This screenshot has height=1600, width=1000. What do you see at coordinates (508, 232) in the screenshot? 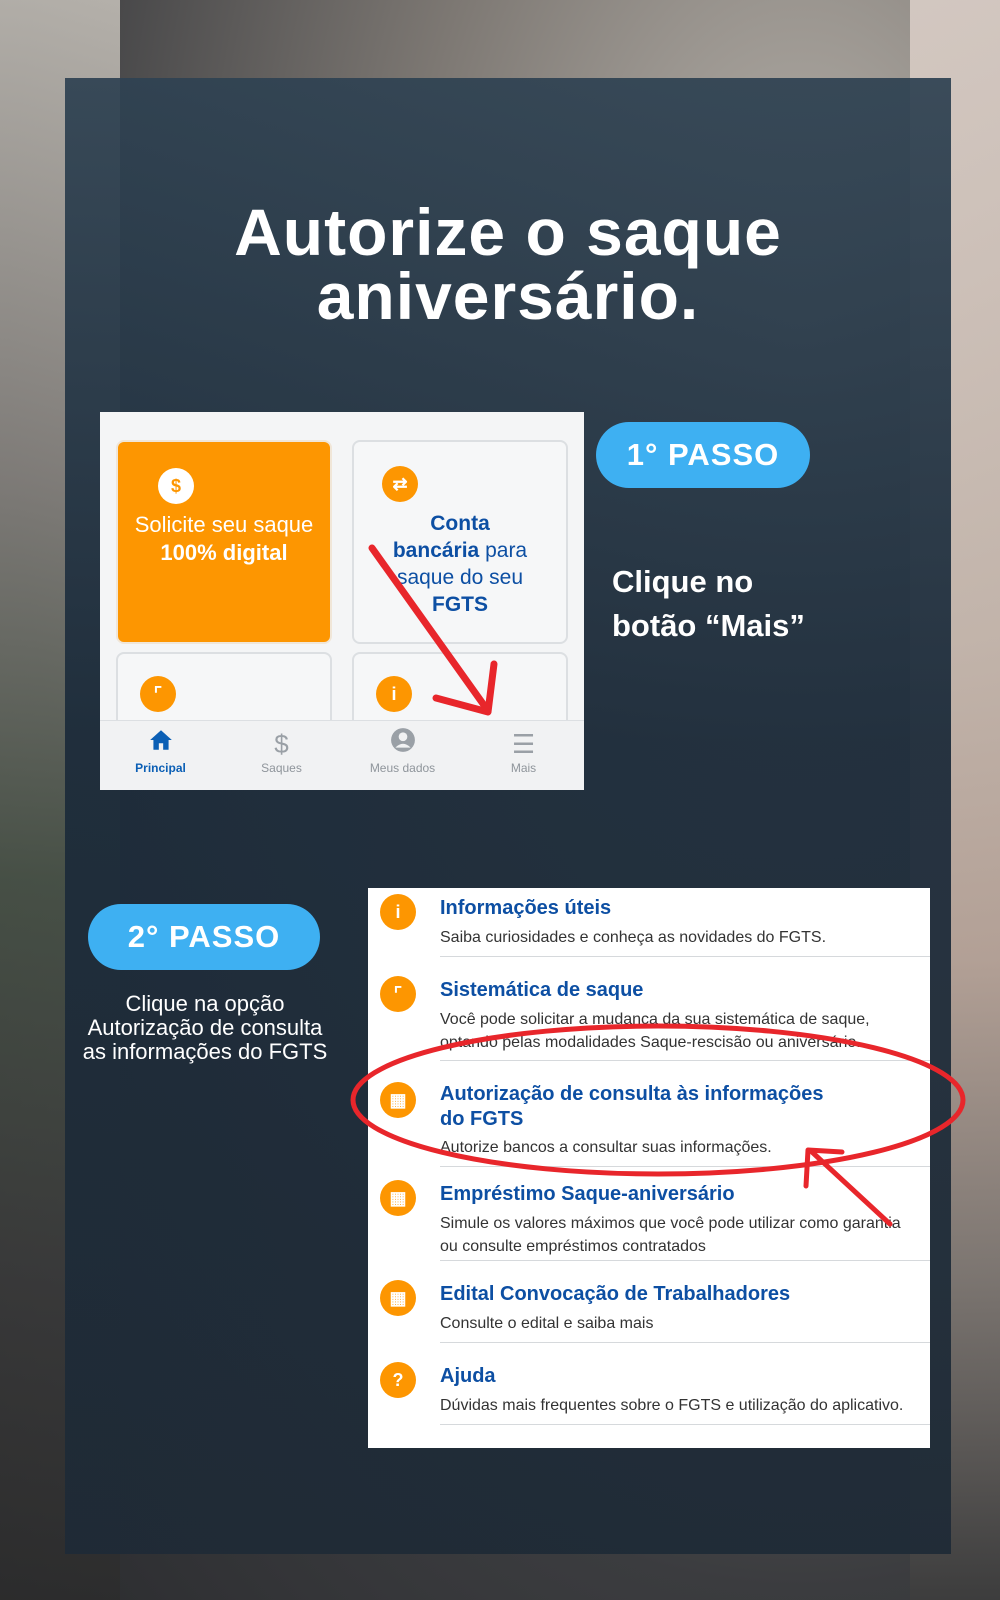
I see `title-line-1: Autorize o saque` at bounding box center [508, 232].